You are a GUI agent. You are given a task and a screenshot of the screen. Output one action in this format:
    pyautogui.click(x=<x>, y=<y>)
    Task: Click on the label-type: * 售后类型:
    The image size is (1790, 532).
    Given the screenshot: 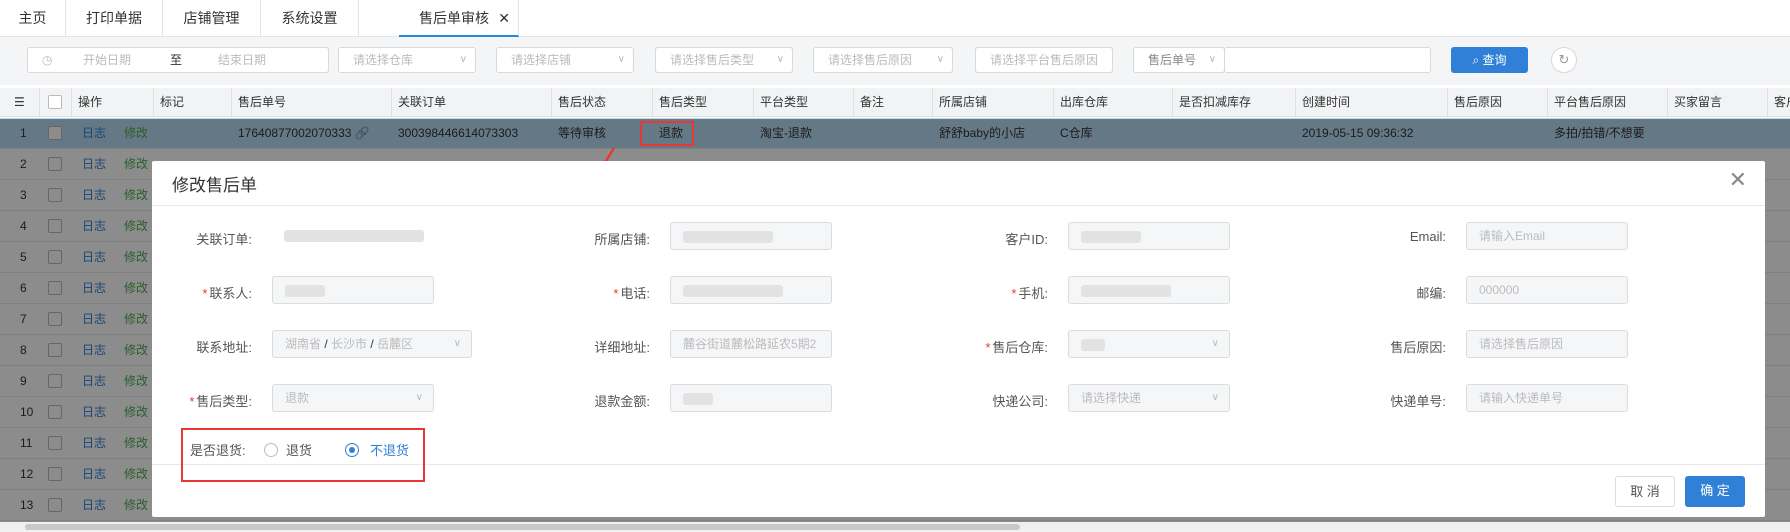 What is the action you would take?
    pyautogui.click(x=167, y=400)
    